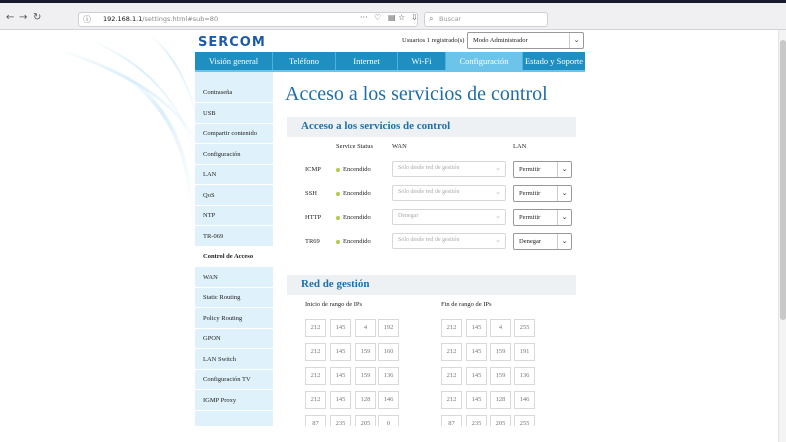 The width and height of the screenshot is (786, 442). Describe the element at coordinates (554, 61) in the screenshot. I see `tab-estado-soporte: Estado y Soporte` at that location.